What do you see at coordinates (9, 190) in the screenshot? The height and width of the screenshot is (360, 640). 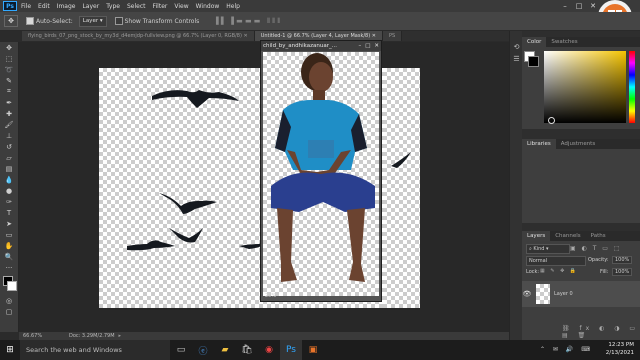 I see `dodge-tool-icon: ●` at bounding box center [9, 190].